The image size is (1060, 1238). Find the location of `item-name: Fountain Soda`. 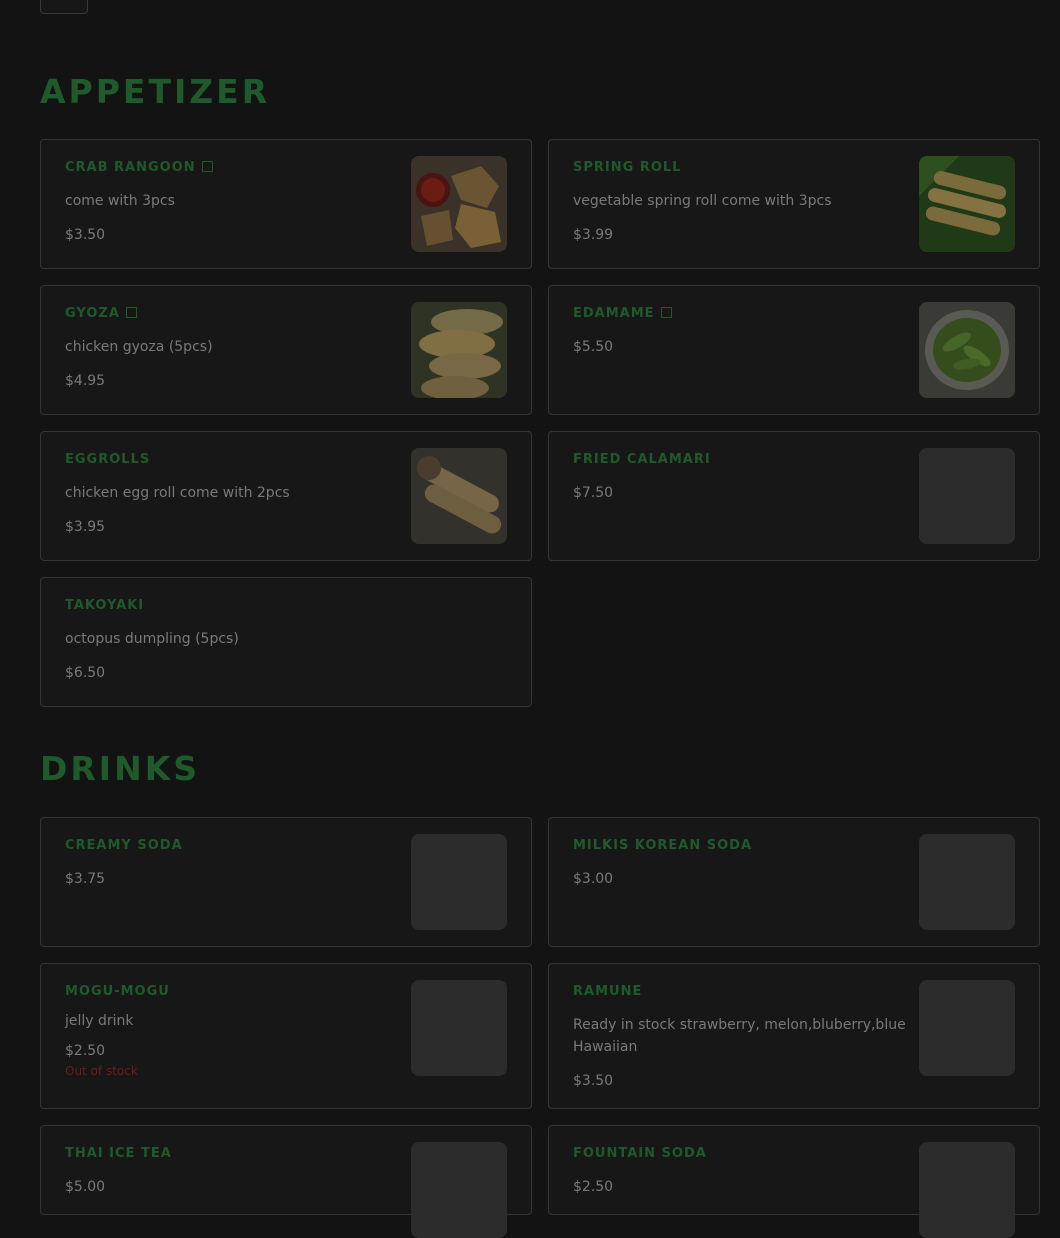

item-name: Fountain Soda is located at coordinates (640, 1153).